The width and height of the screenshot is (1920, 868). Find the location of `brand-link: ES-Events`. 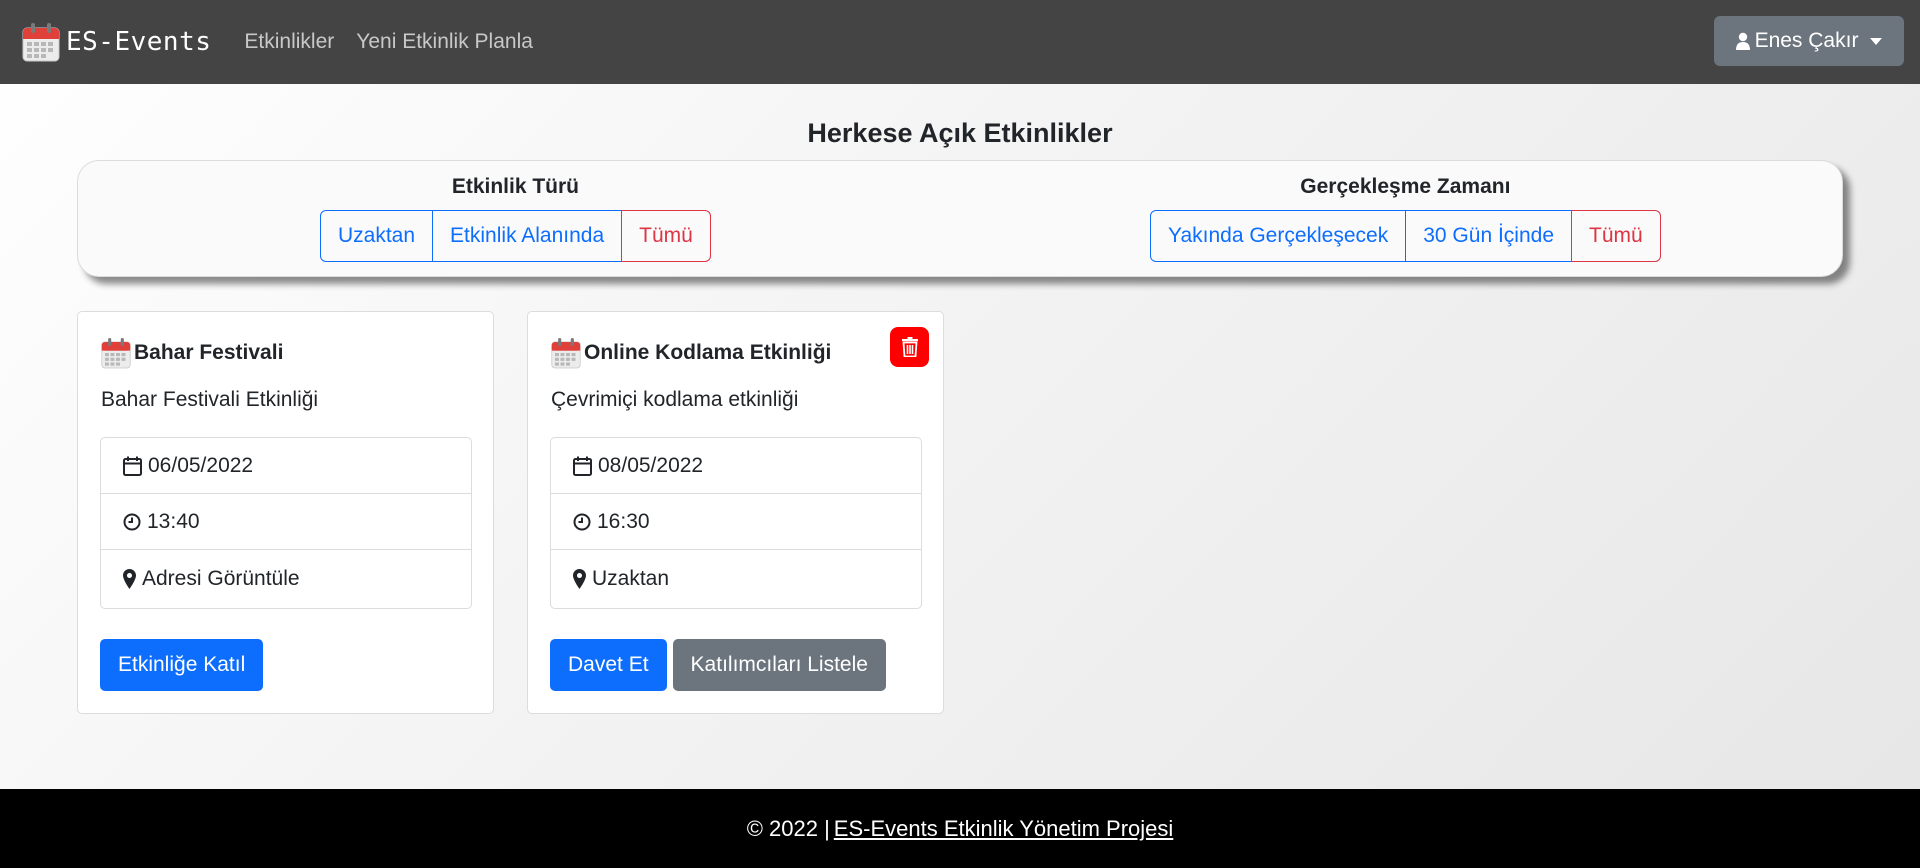

brand-link: ES-Events is located at coordinates (116, 42).